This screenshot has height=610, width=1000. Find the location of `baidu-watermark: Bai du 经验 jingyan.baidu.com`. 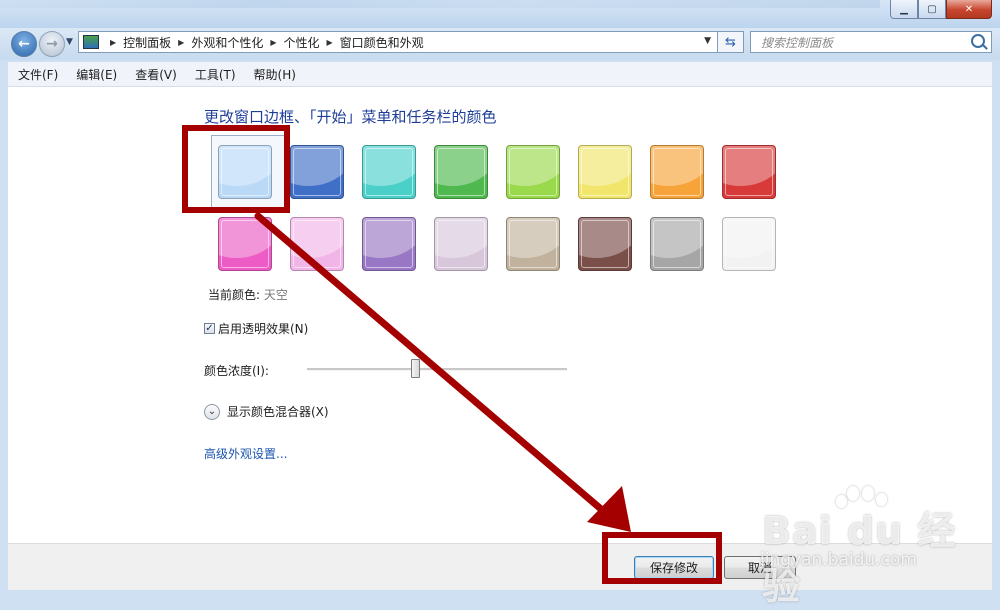

baidu-watermark: Bai du 经验 jingyan.baidu.com is located at coordinates (867, 546).